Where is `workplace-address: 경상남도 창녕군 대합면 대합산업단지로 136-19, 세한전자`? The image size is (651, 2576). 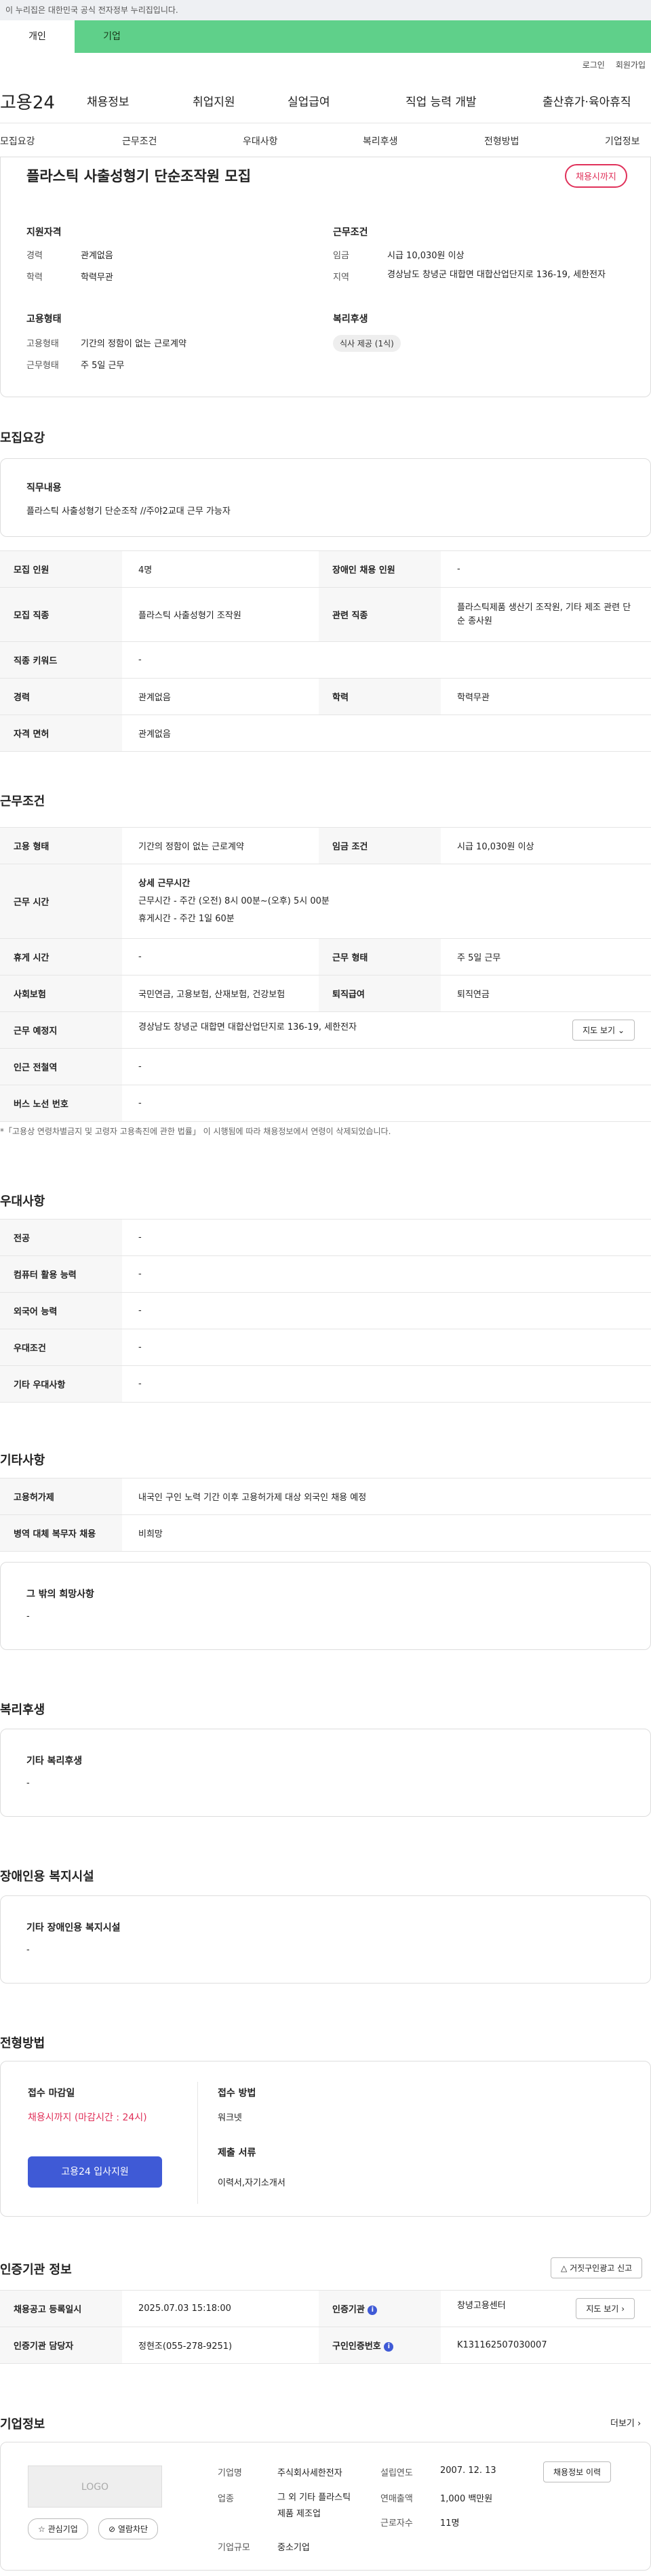
workplace-address: 경상남도 창녕군 대합면 대합산업단지로 136-19, 세한전자 is located at coordinates (247, 1027).